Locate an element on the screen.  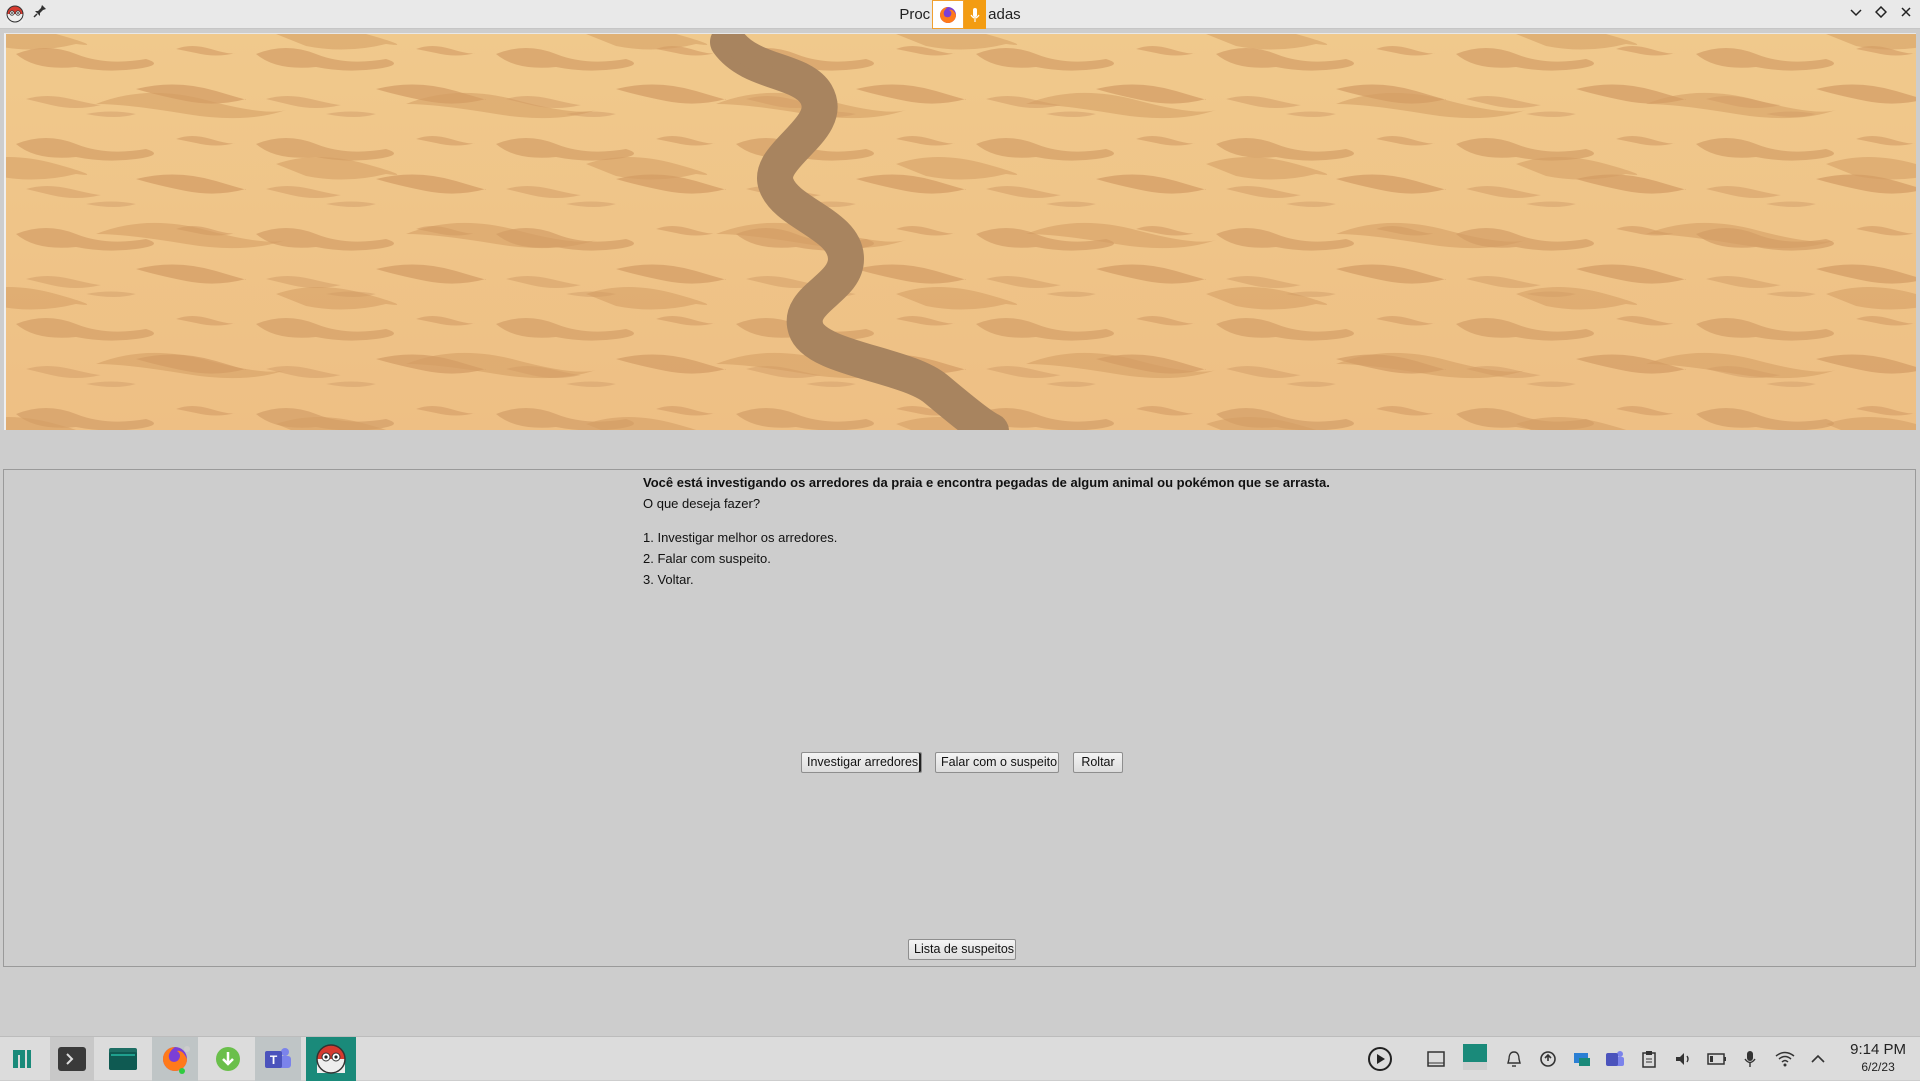
teams-tray-icon is located at coordinates (1615, 1059).